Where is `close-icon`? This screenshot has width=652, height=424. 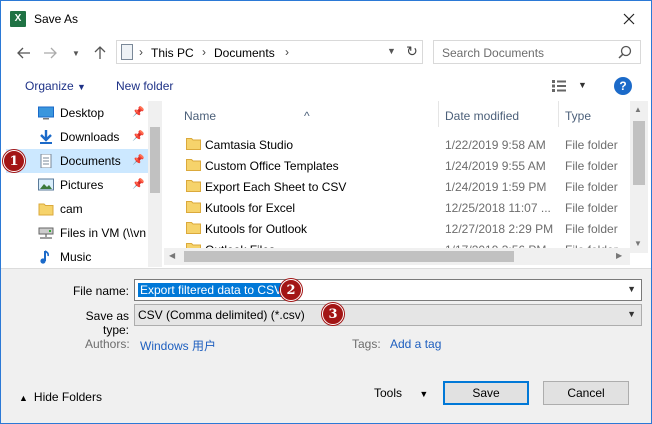 close-icon is located at coordinates (629, 19).